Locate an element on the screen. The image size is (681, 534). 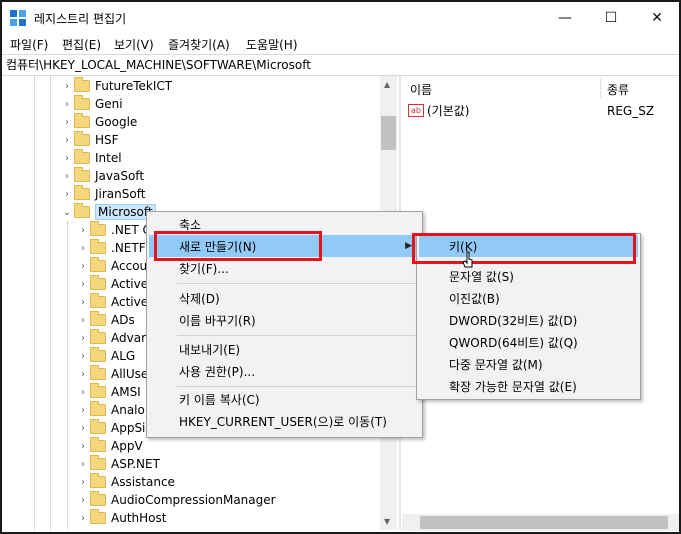
tree-node: › ASP.NET is located at coordinates (118, 464).